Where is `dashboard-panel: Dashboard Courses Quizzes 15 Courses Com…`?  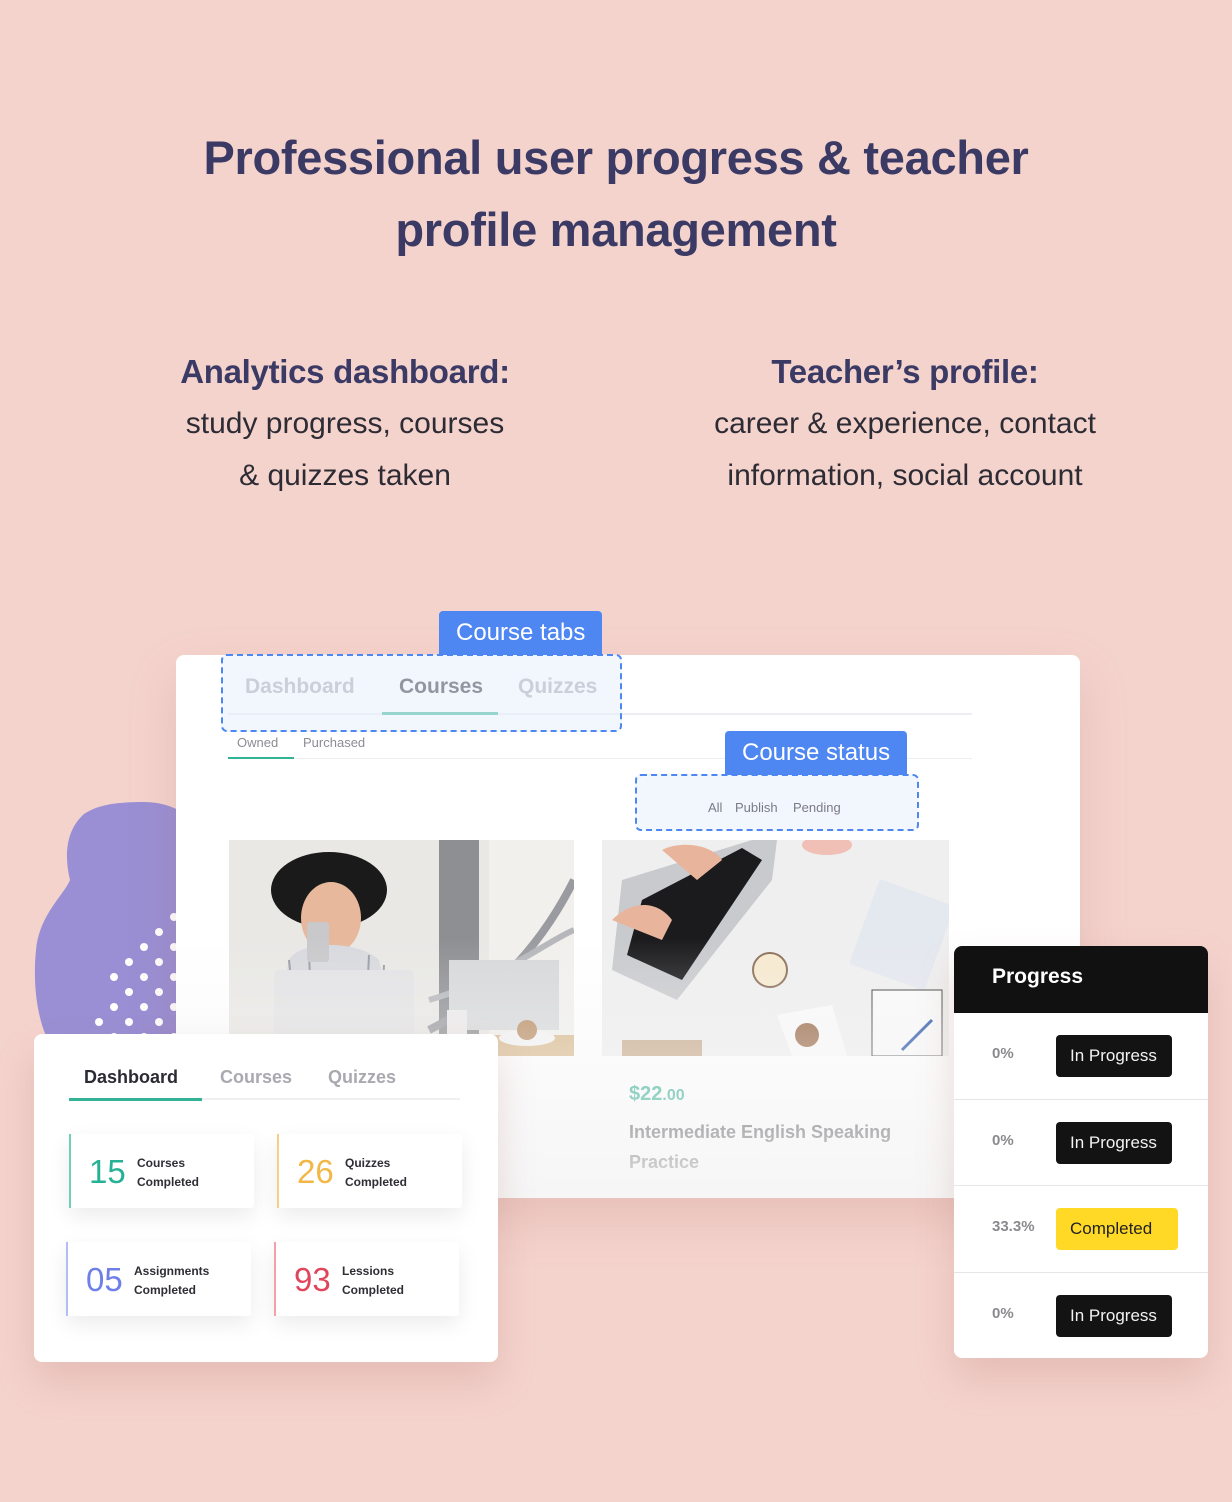
dashboard-panel: Dashboard Courses Quizzes 15 Courses Com… is located at coordinates (266, 1198).